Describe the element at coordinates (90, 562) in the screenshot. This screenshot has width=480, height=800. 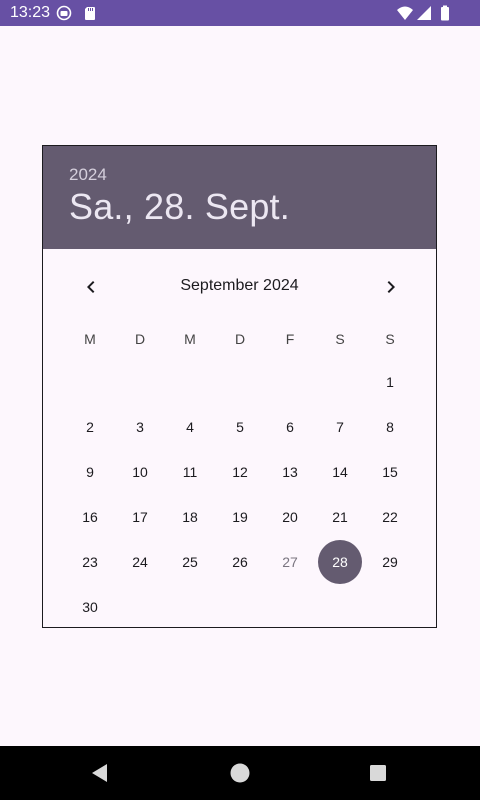
I see `calendar-day: 23` at that location.